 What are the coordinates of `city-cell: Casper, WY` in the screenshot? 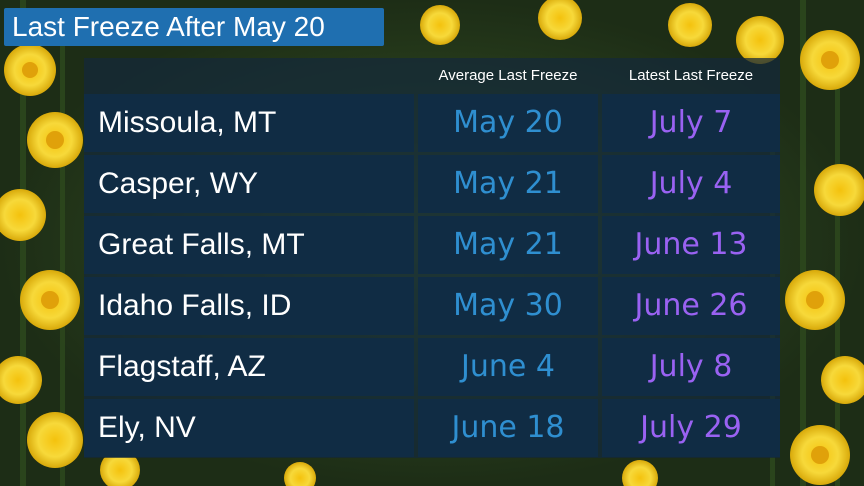 It's located at (249, 184).